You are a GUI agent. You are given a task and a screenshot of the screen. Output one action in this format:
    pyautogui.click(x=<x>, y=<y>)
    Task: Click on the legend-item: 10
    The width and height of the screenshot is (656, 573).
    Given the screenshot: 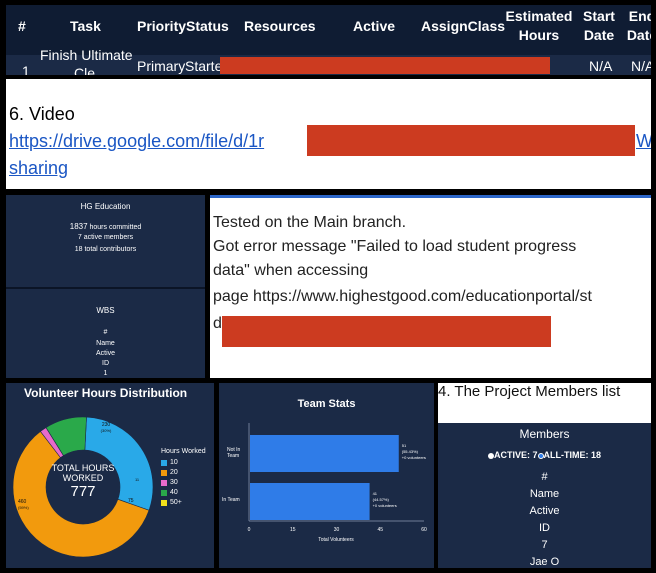 What is the action you would take?
    pyautogui.click(x=183, y=462)
    